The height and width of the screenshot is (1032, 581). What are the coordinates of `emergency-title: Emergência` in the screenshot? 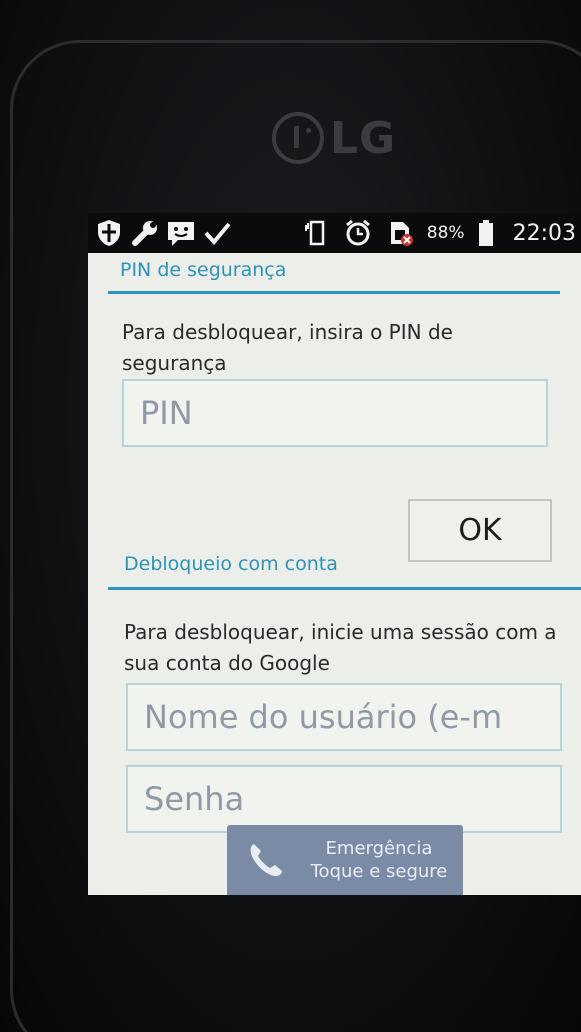 It's located at (379, 848).